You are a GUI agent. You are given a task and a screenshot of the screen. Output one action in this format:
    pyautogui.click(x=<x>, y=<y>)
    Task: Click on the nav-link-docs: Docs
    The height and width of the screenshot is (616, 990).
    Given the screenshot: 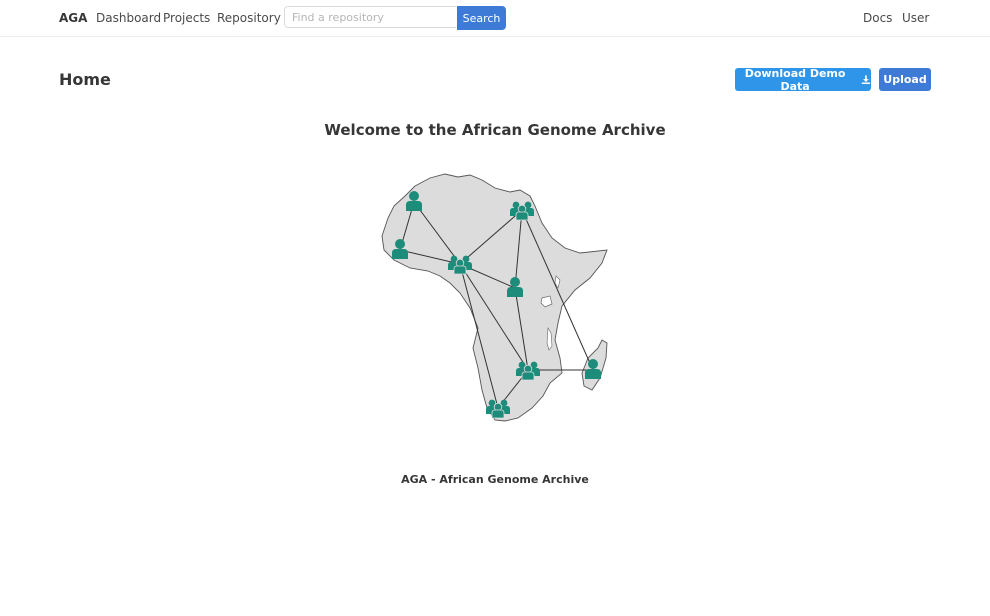 What is the action you would take?
    pyautogui.click(x=877, y=18)
    